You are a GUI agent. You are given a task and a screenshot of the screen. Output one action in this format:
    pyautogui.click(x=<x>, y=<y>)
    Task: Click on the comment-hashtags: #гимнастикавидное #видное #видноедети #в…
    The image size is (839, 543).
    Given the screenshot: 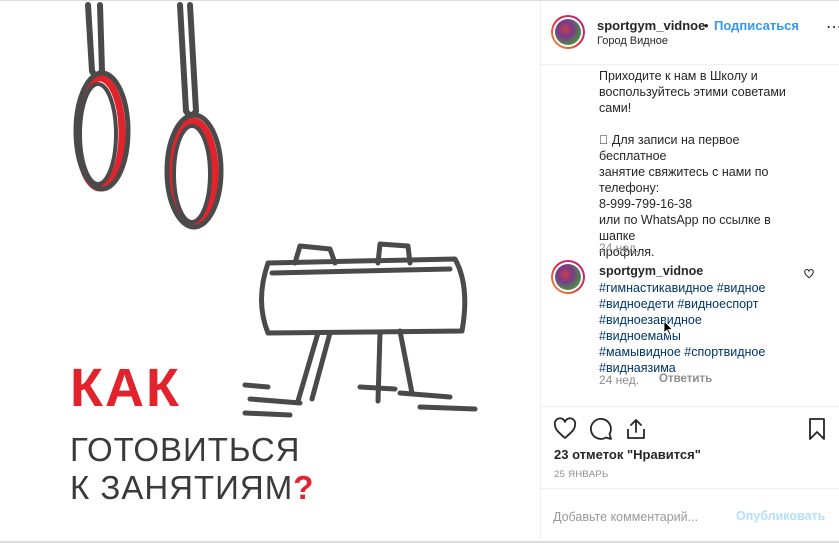 What is the action you would take?
    pyautogui.click(x=684, y=328)
    